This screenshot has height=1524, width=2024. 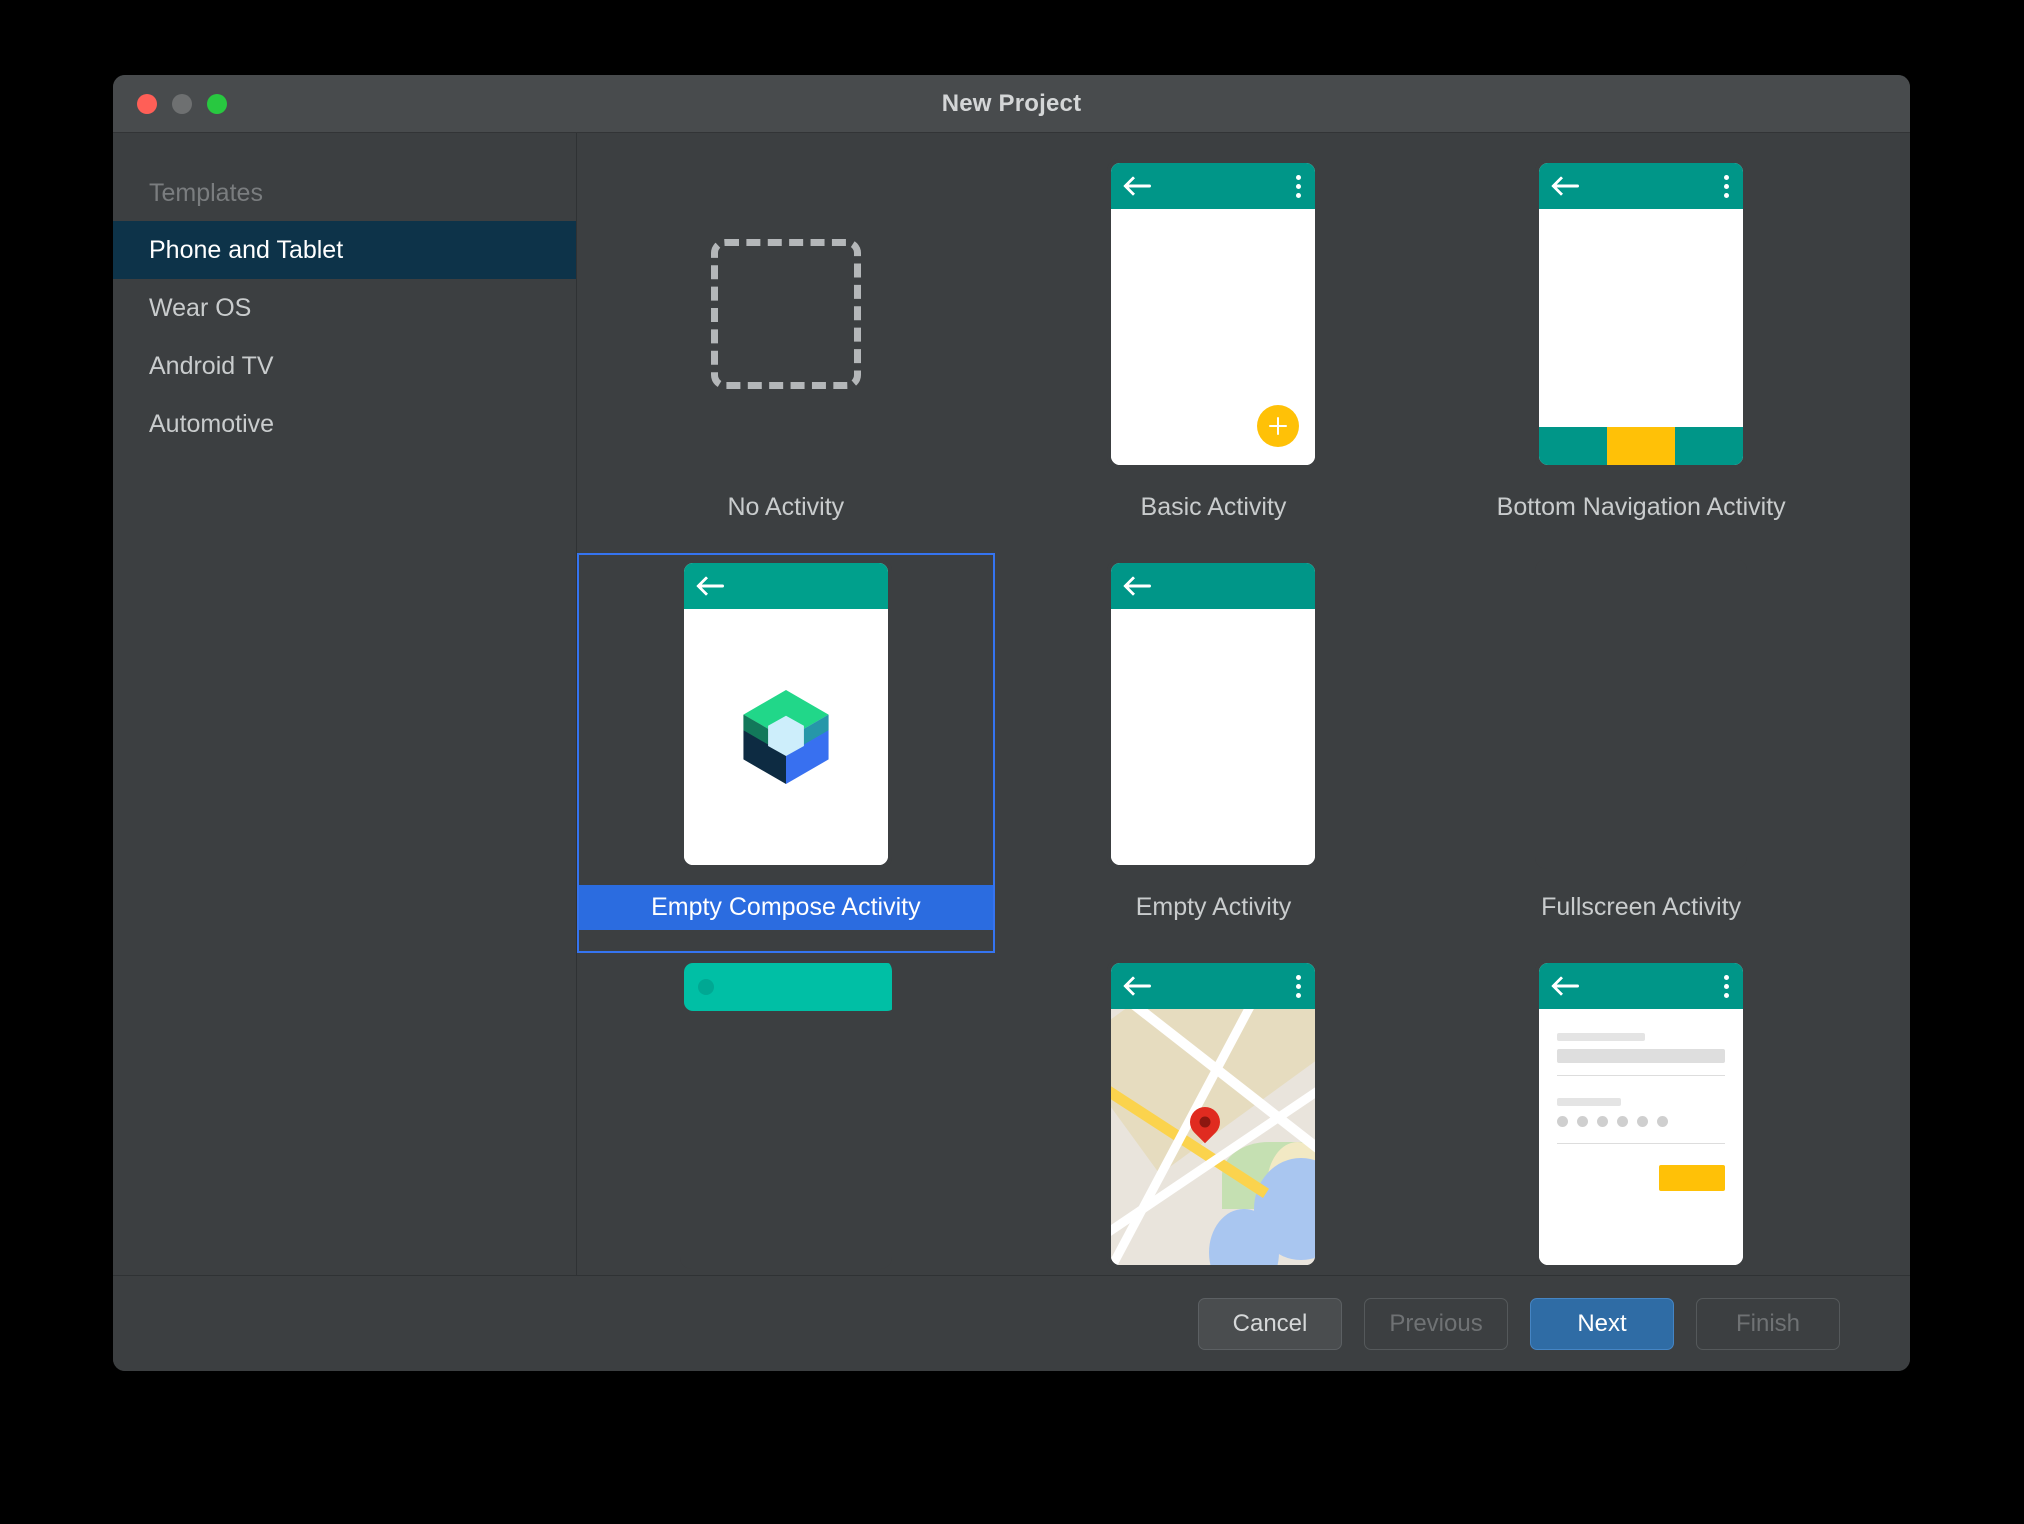 What do you see at coordinates (1601, 1037) in the screenshot?
I see `username-label-placeholder` at bounding box center [1601, 1037].